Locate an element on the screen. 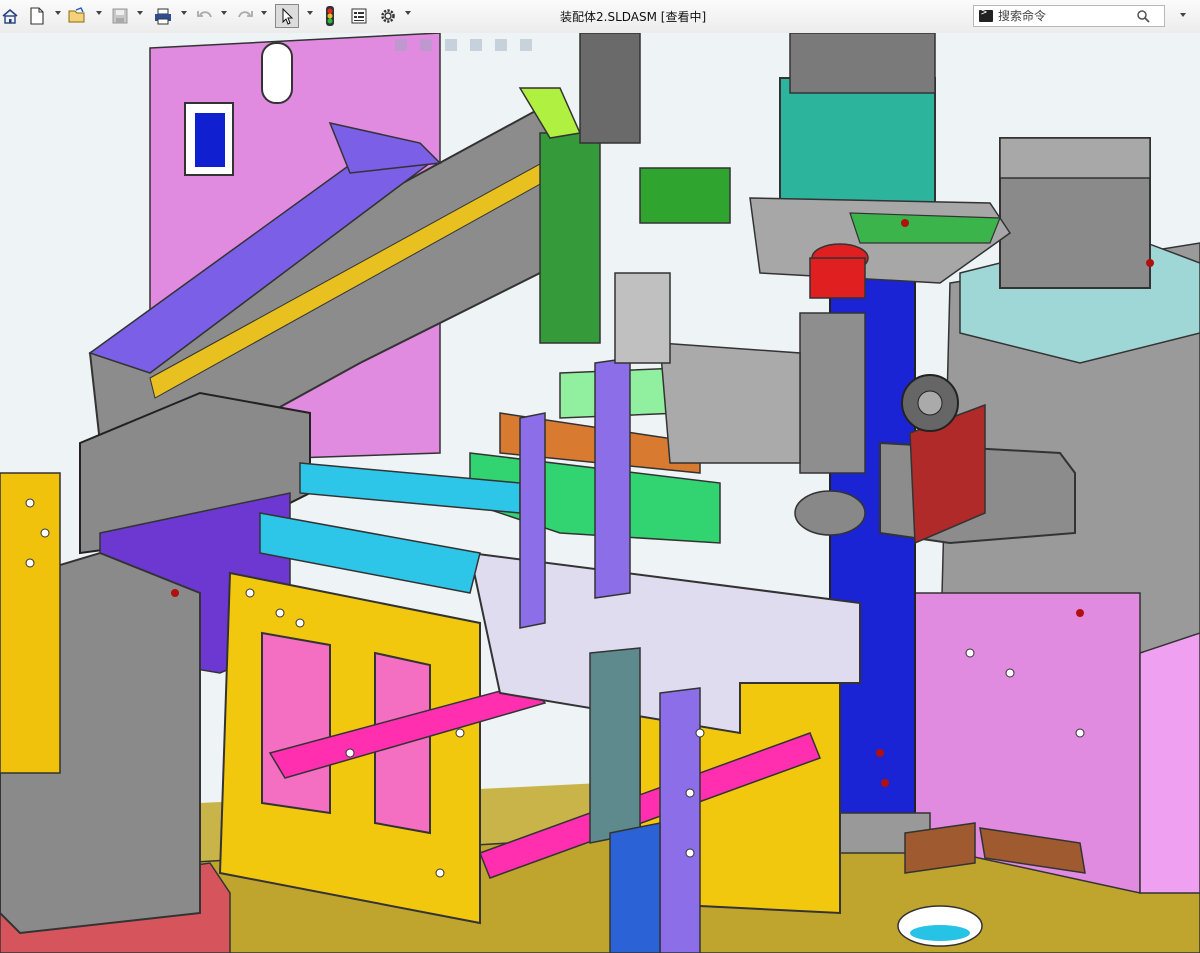 Image resolution: width=1200 pixels, height=953 pixels. blue-lower-block is located at coordinates (635, 887).